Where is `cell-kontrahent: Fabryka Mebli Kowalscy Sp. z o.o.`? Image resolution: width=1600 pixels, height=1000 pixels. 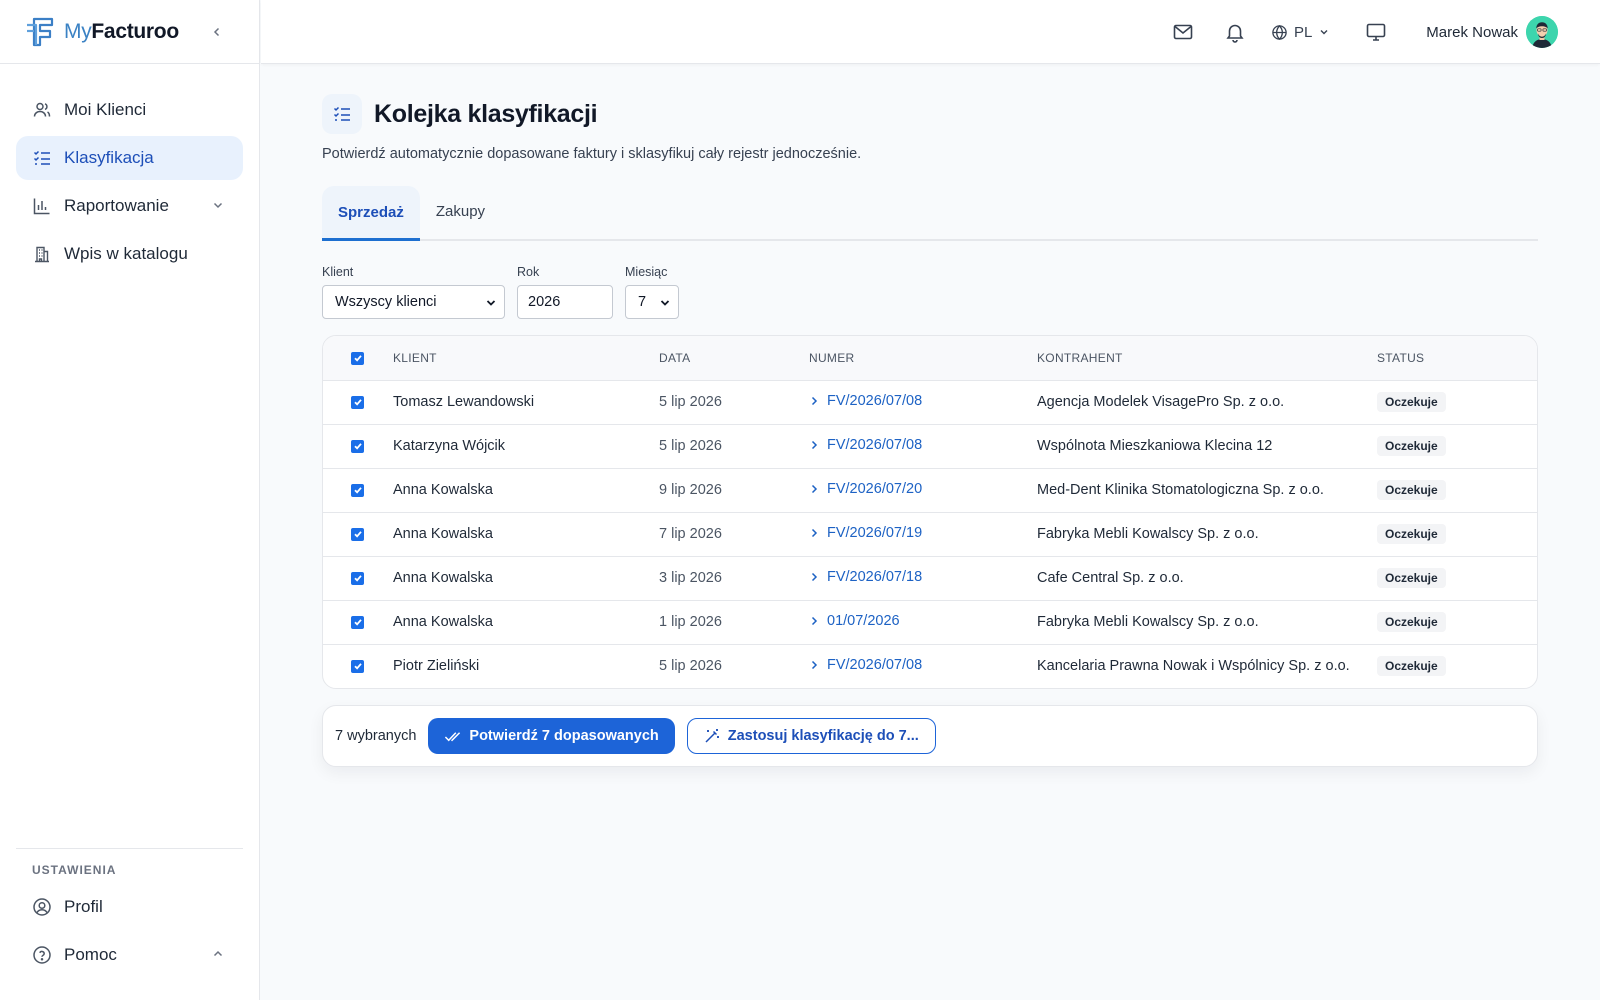
cell-kontrahent: Fabryka Mebli Kowalscy Sp. z o.o. is located at coordinates (1207, 534).